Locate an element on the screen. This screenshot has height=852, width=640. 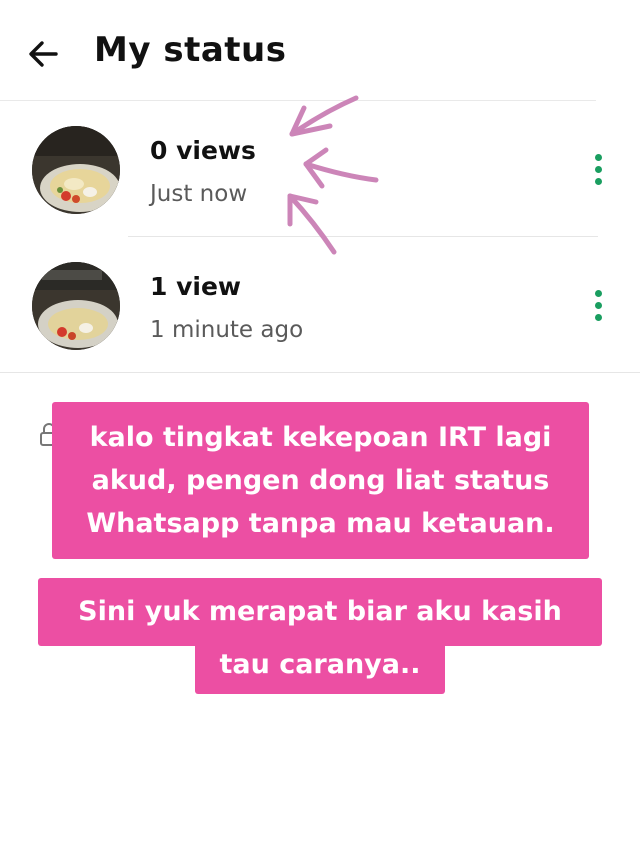
list-divider is located at coordinates (320, 372).